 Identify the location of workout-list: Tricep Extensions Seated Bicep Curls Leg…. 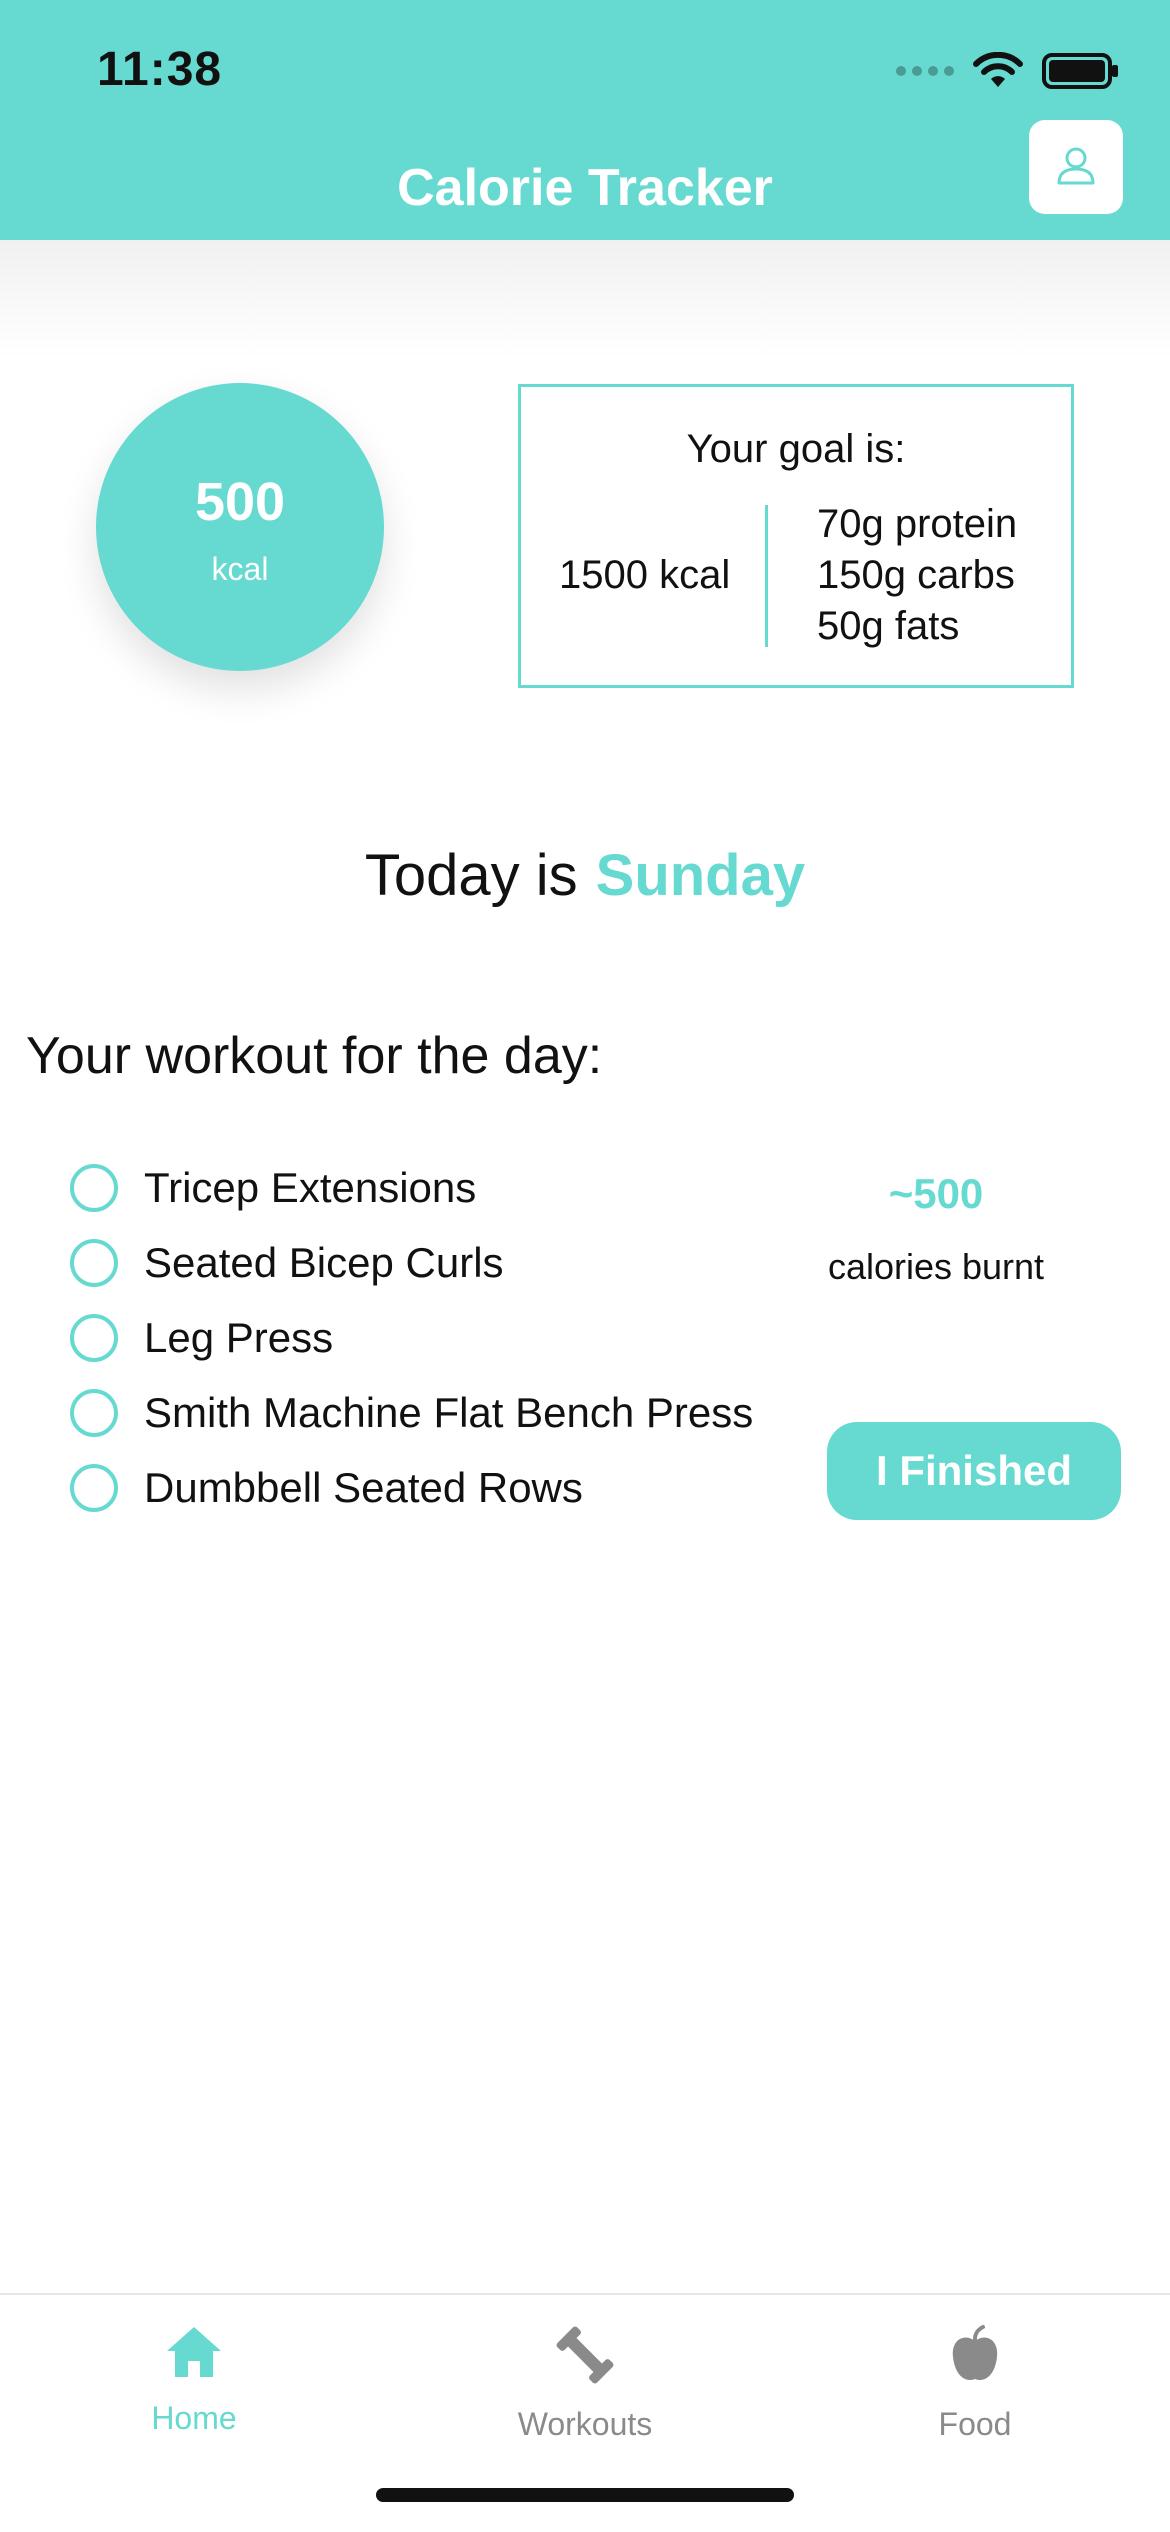
(411, 1337).